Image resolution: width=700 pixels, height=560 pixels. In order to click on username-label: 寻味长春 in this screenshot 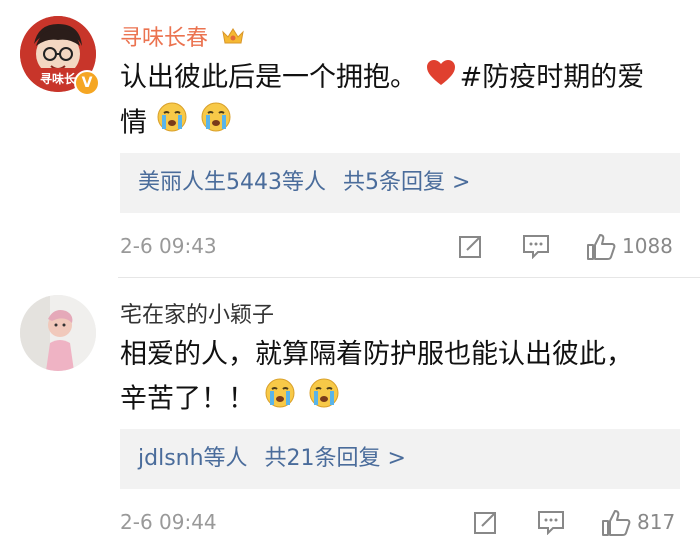, I will do `click(164, 38)`.